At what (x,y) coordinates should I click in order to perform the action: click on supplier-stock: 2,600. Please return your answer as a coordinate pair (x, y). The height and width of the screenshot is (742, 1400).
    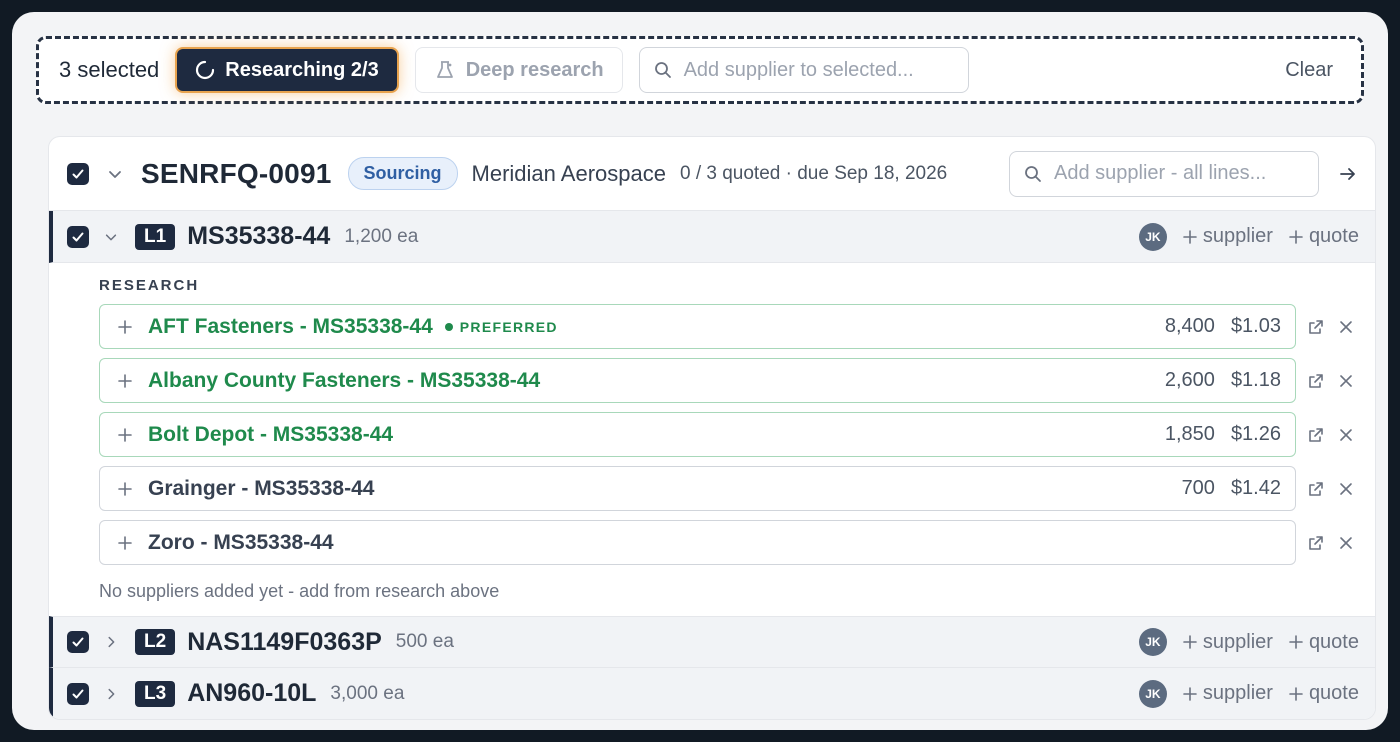
    Looking at the image, I should click on (1189, 380).